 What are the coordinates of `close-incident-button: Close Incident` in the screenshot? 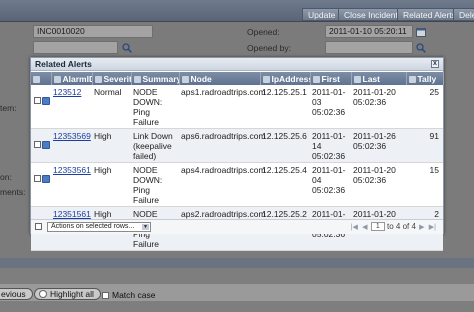 It's located at (371, 14).